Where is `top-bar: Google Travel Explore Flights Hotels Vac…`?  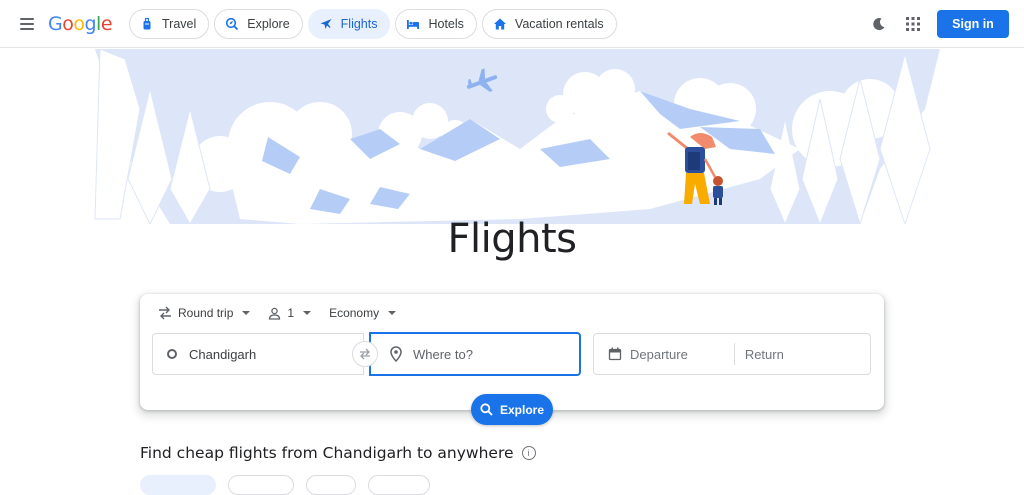
top-bar: Google Travel Explore Flights Hotels Vac… is located at coordinates (512, 24).